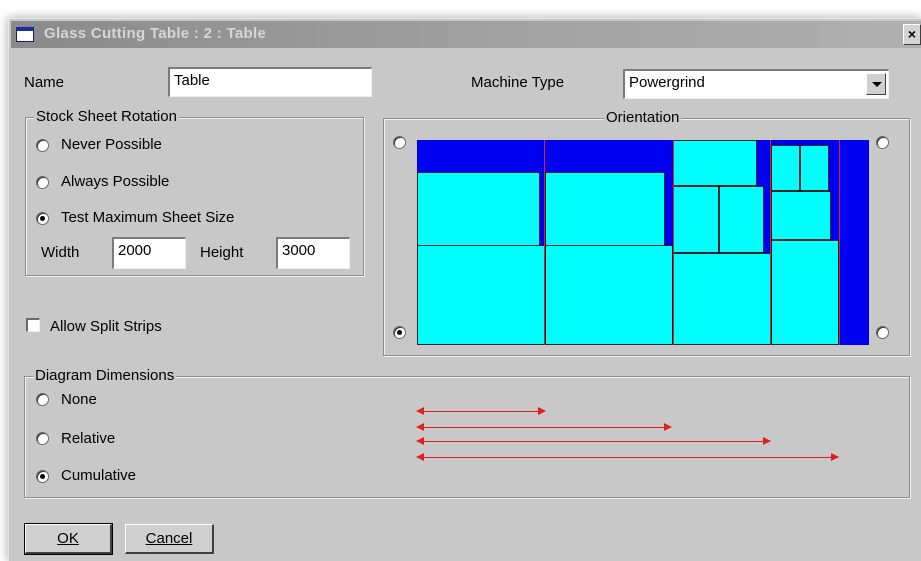 This screenshot has width=921, height=561. I want to click on chevron-down-icon, so click(876, 84).